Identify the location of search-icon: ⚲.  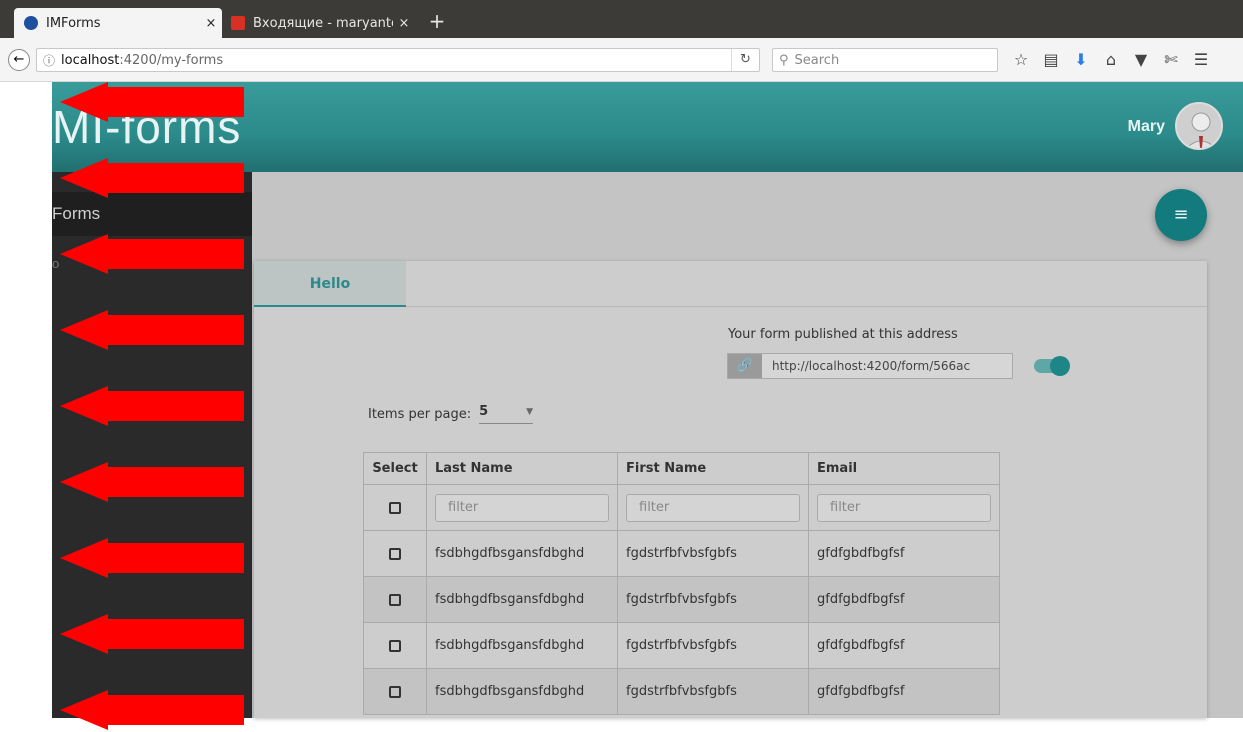
(784, 60).